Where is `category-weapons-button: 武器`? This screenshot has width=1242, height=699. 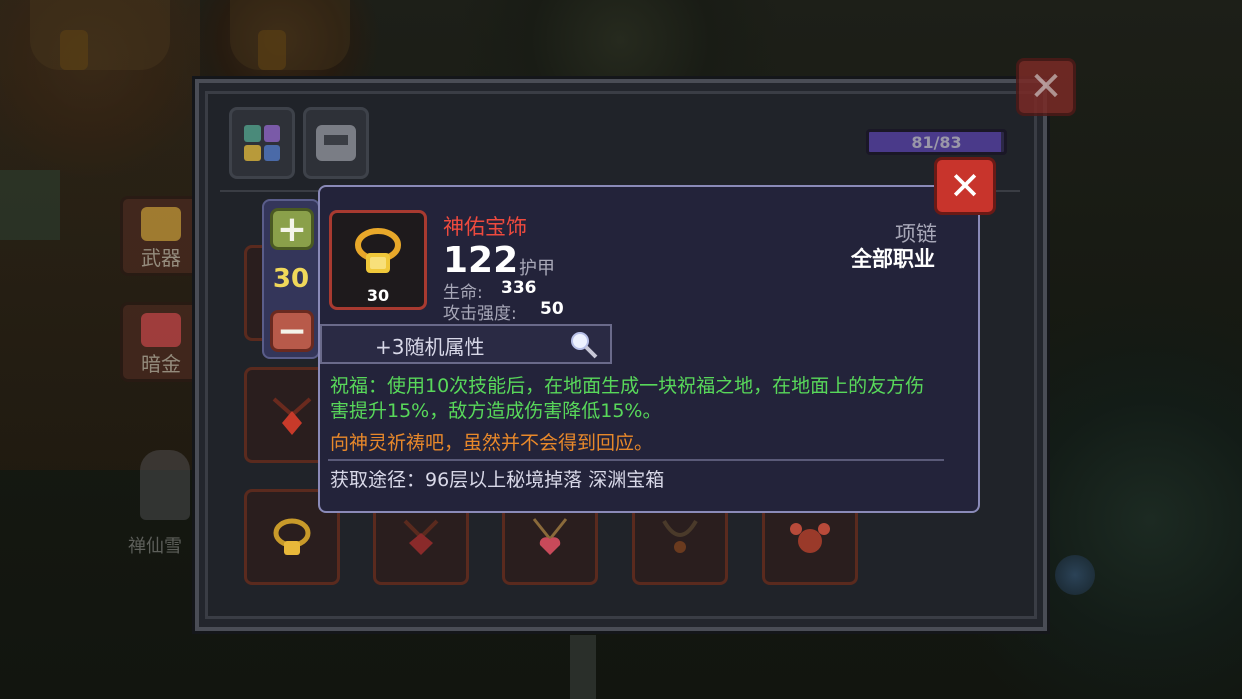 category-weapons-button: 武器 is located at coordinates (161, 236).